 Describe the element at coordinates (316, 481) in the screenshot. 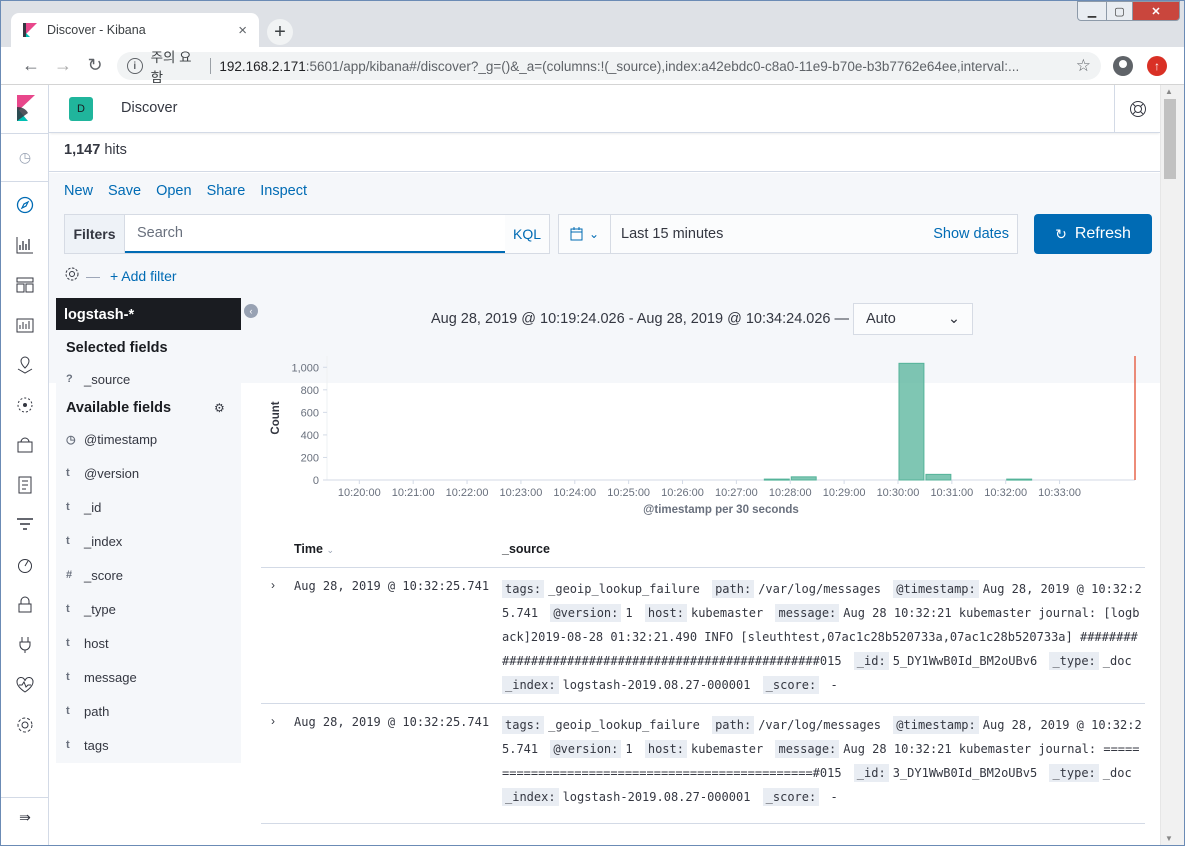

I see `y-tick-label: 0` at that location.